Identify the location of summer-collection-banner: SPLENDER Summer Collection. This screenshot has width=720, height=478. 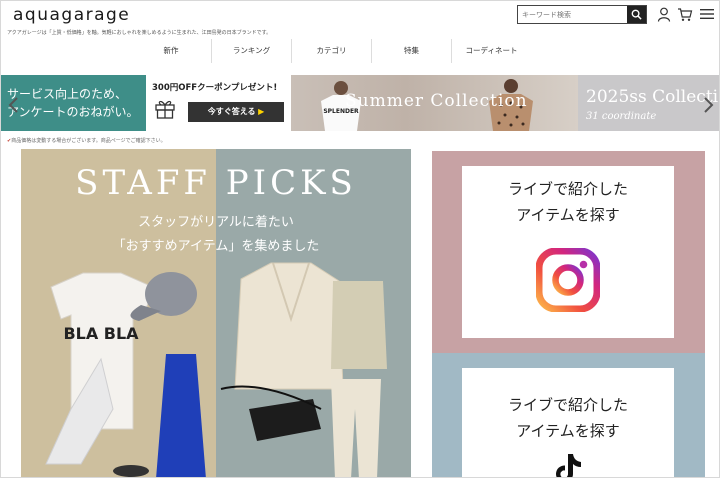
(434, 103).